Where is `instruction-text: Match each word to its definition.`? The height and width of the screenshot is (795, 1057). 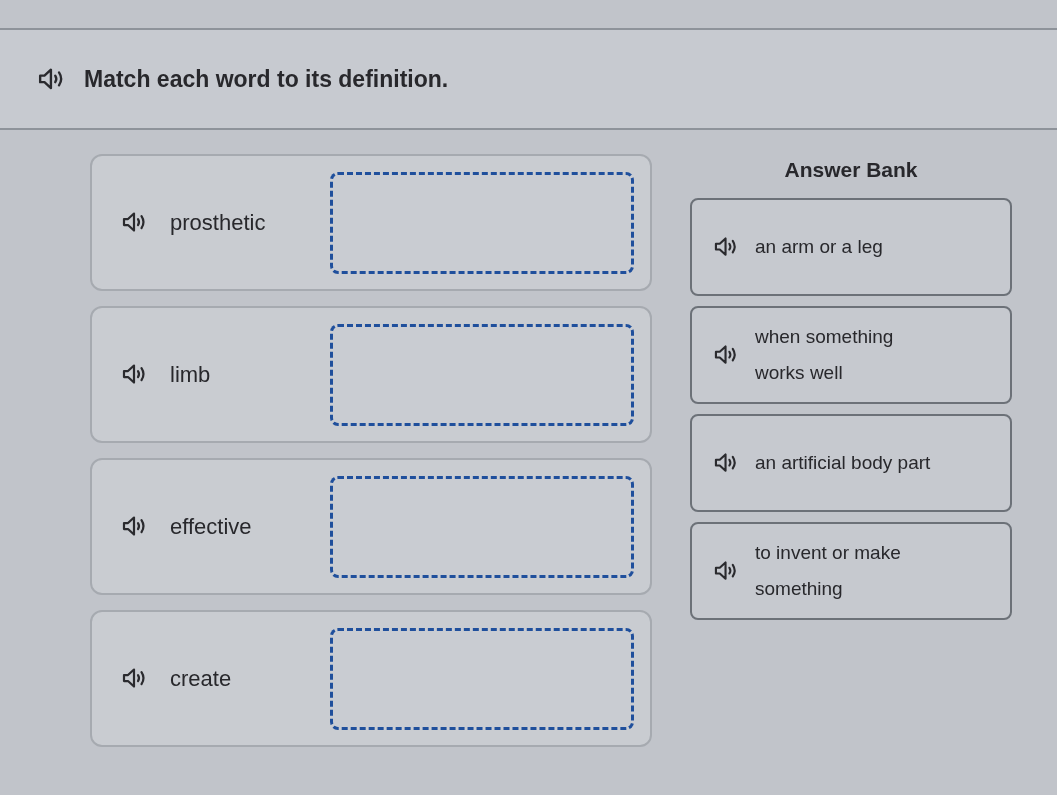
instruction-text: Match each word to its definition. is located at coordinates (266, 79).